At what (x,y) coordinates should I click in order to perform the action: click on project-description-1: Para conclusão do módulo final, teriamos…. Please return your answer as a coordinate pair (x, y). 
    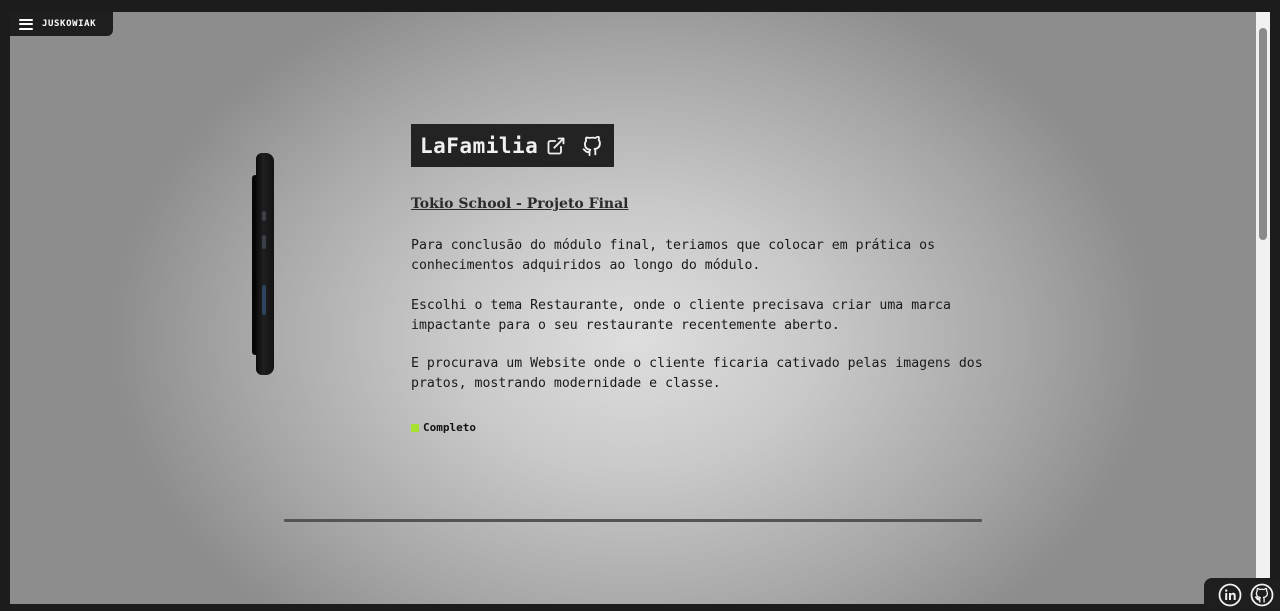
    Looking at the image, I should click on (673, 255).